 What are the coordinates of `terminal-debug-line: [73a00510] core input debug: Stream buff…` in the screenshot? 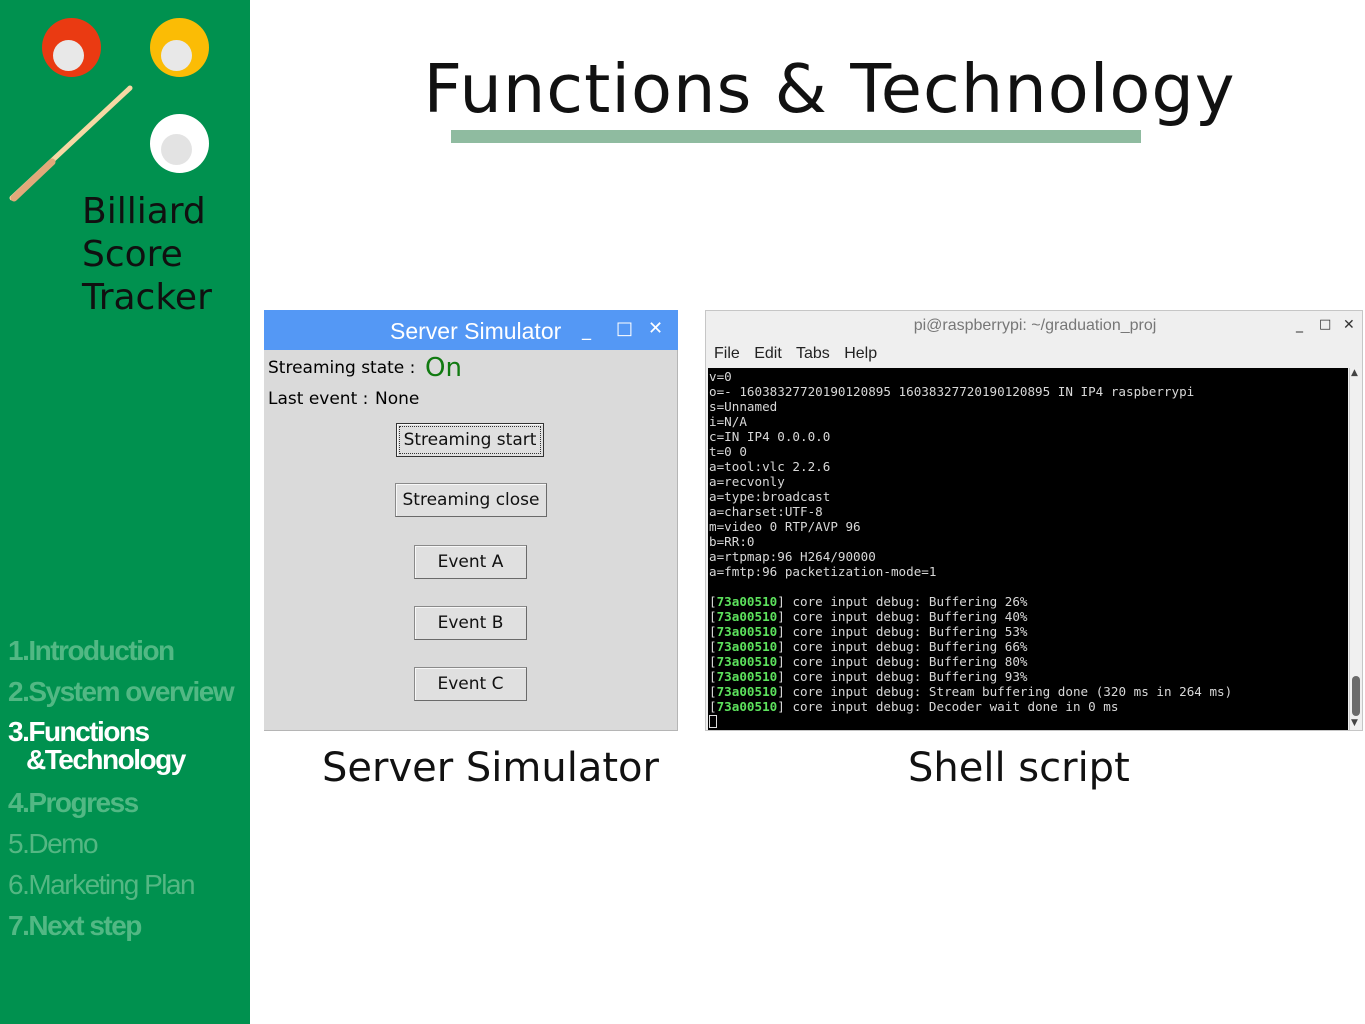 It's located at (971, 691).